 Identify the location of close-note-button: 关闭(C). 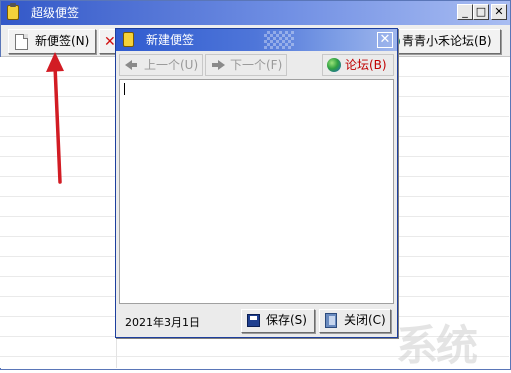
(355, 321).